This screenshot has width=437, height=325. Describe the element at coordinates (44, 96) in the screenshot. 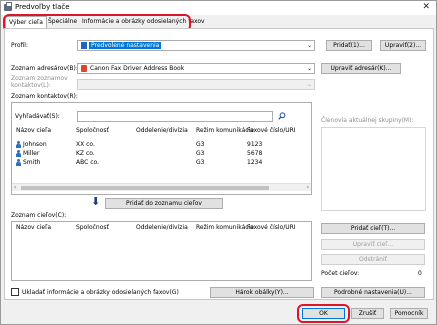

I see `contacts-label: Zoznam kontaktov(R):` at that location.